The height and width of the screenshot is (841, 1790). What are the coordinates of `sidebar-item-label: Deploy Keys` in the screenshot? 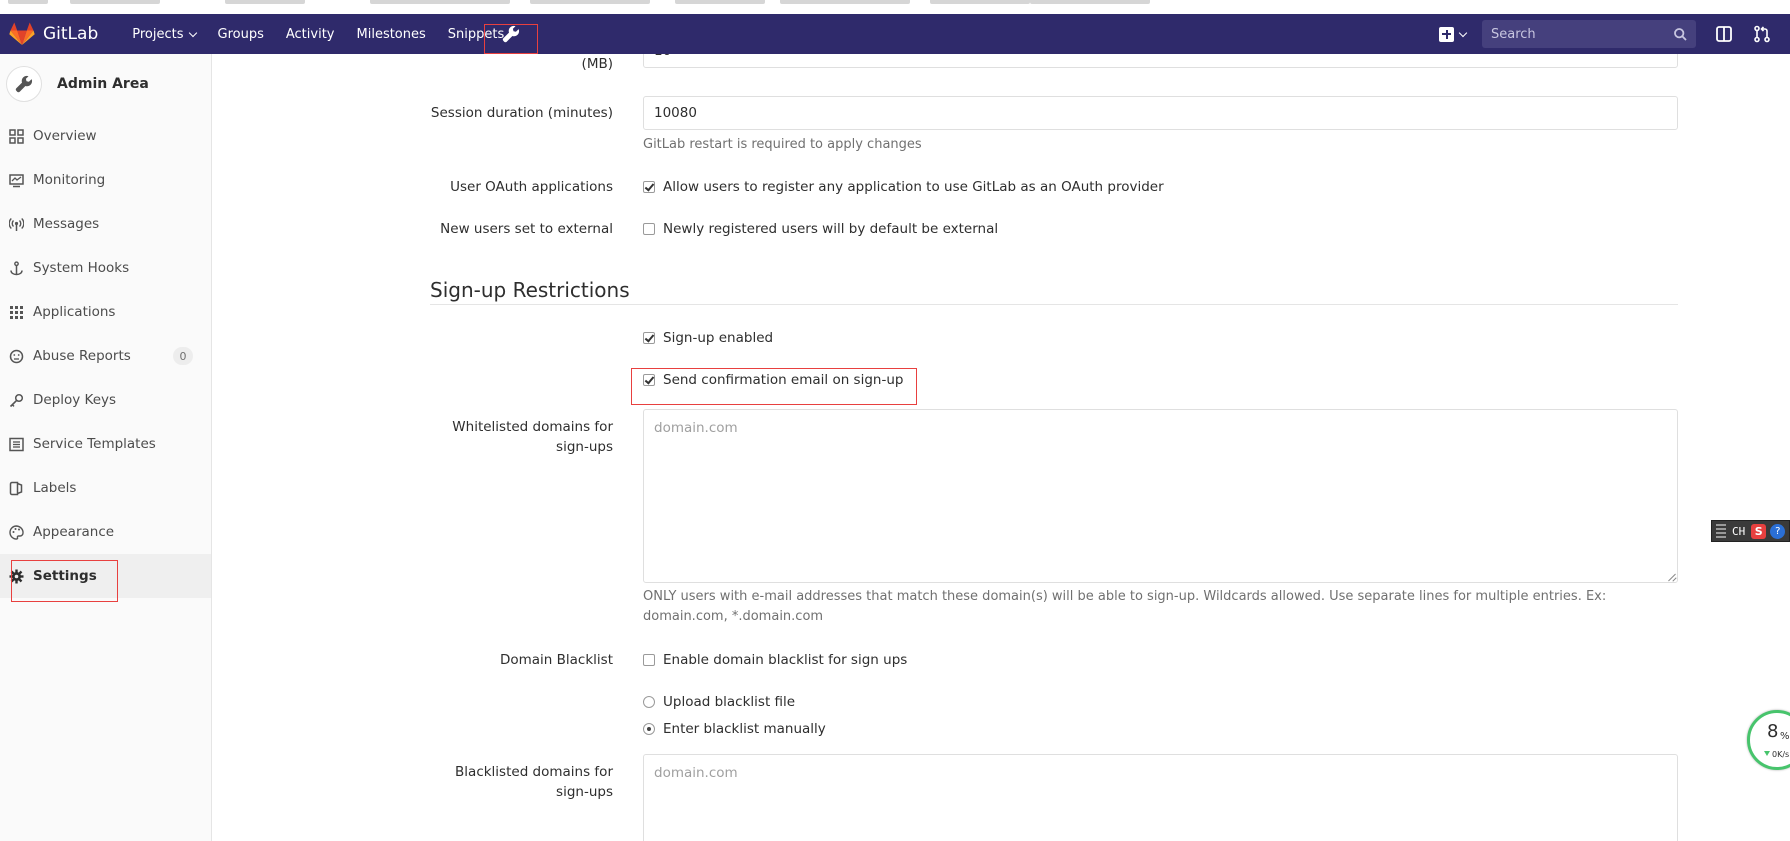 It's located at (75, 400).